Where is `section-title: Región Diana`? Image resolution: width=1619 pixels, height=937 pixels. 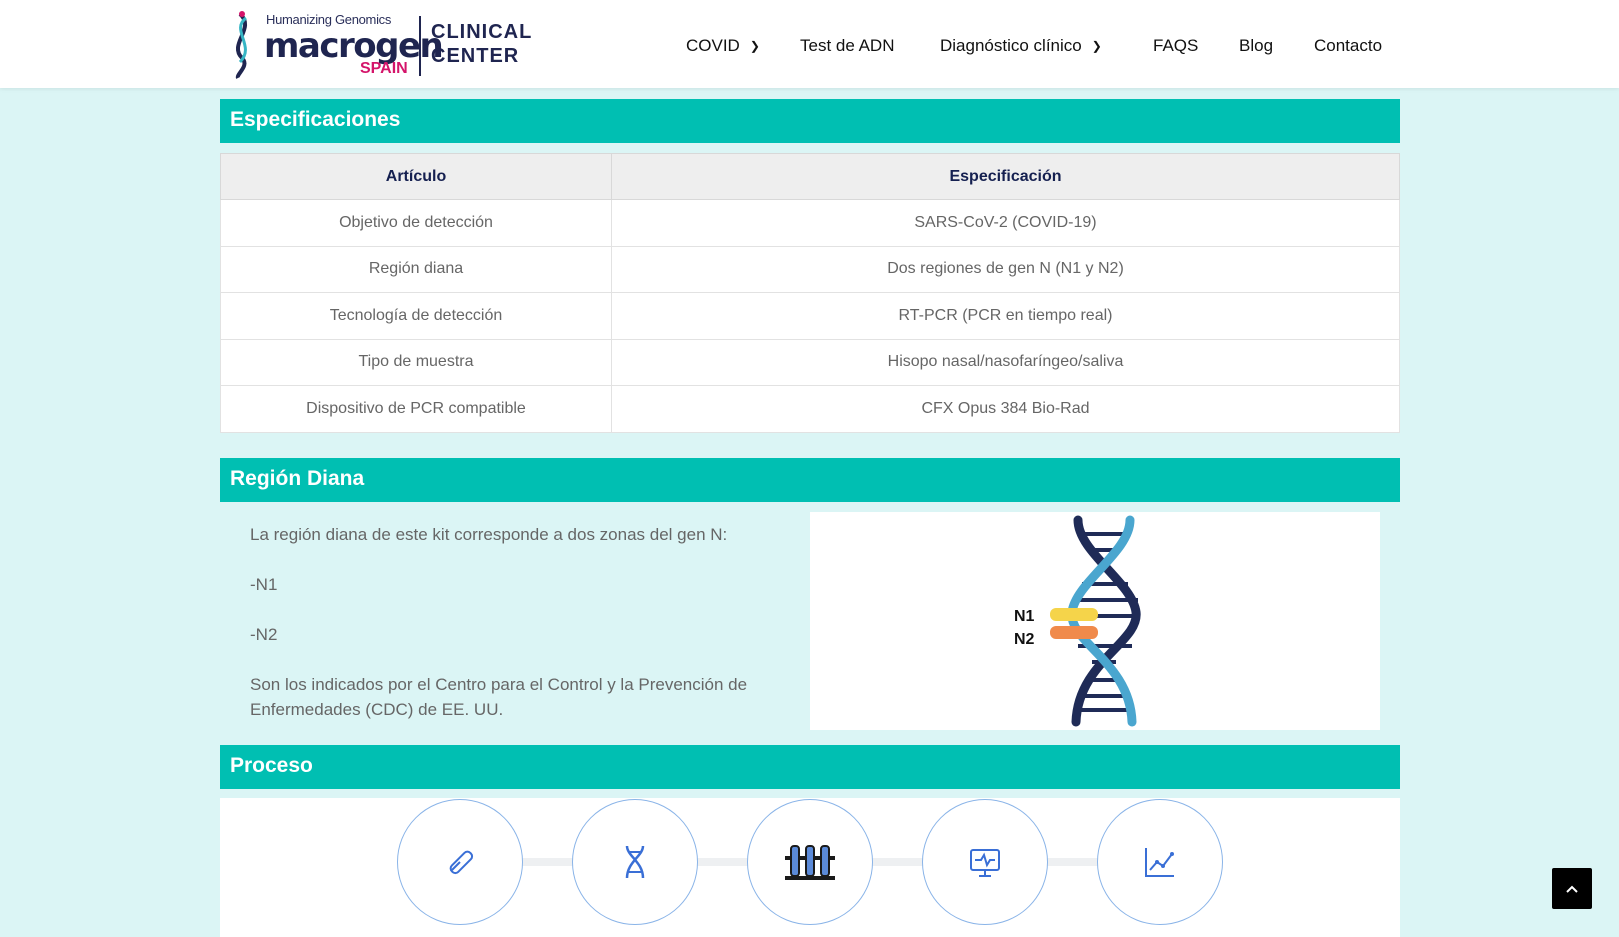 section-title: Región Diana is located at coordinates (297, 478).